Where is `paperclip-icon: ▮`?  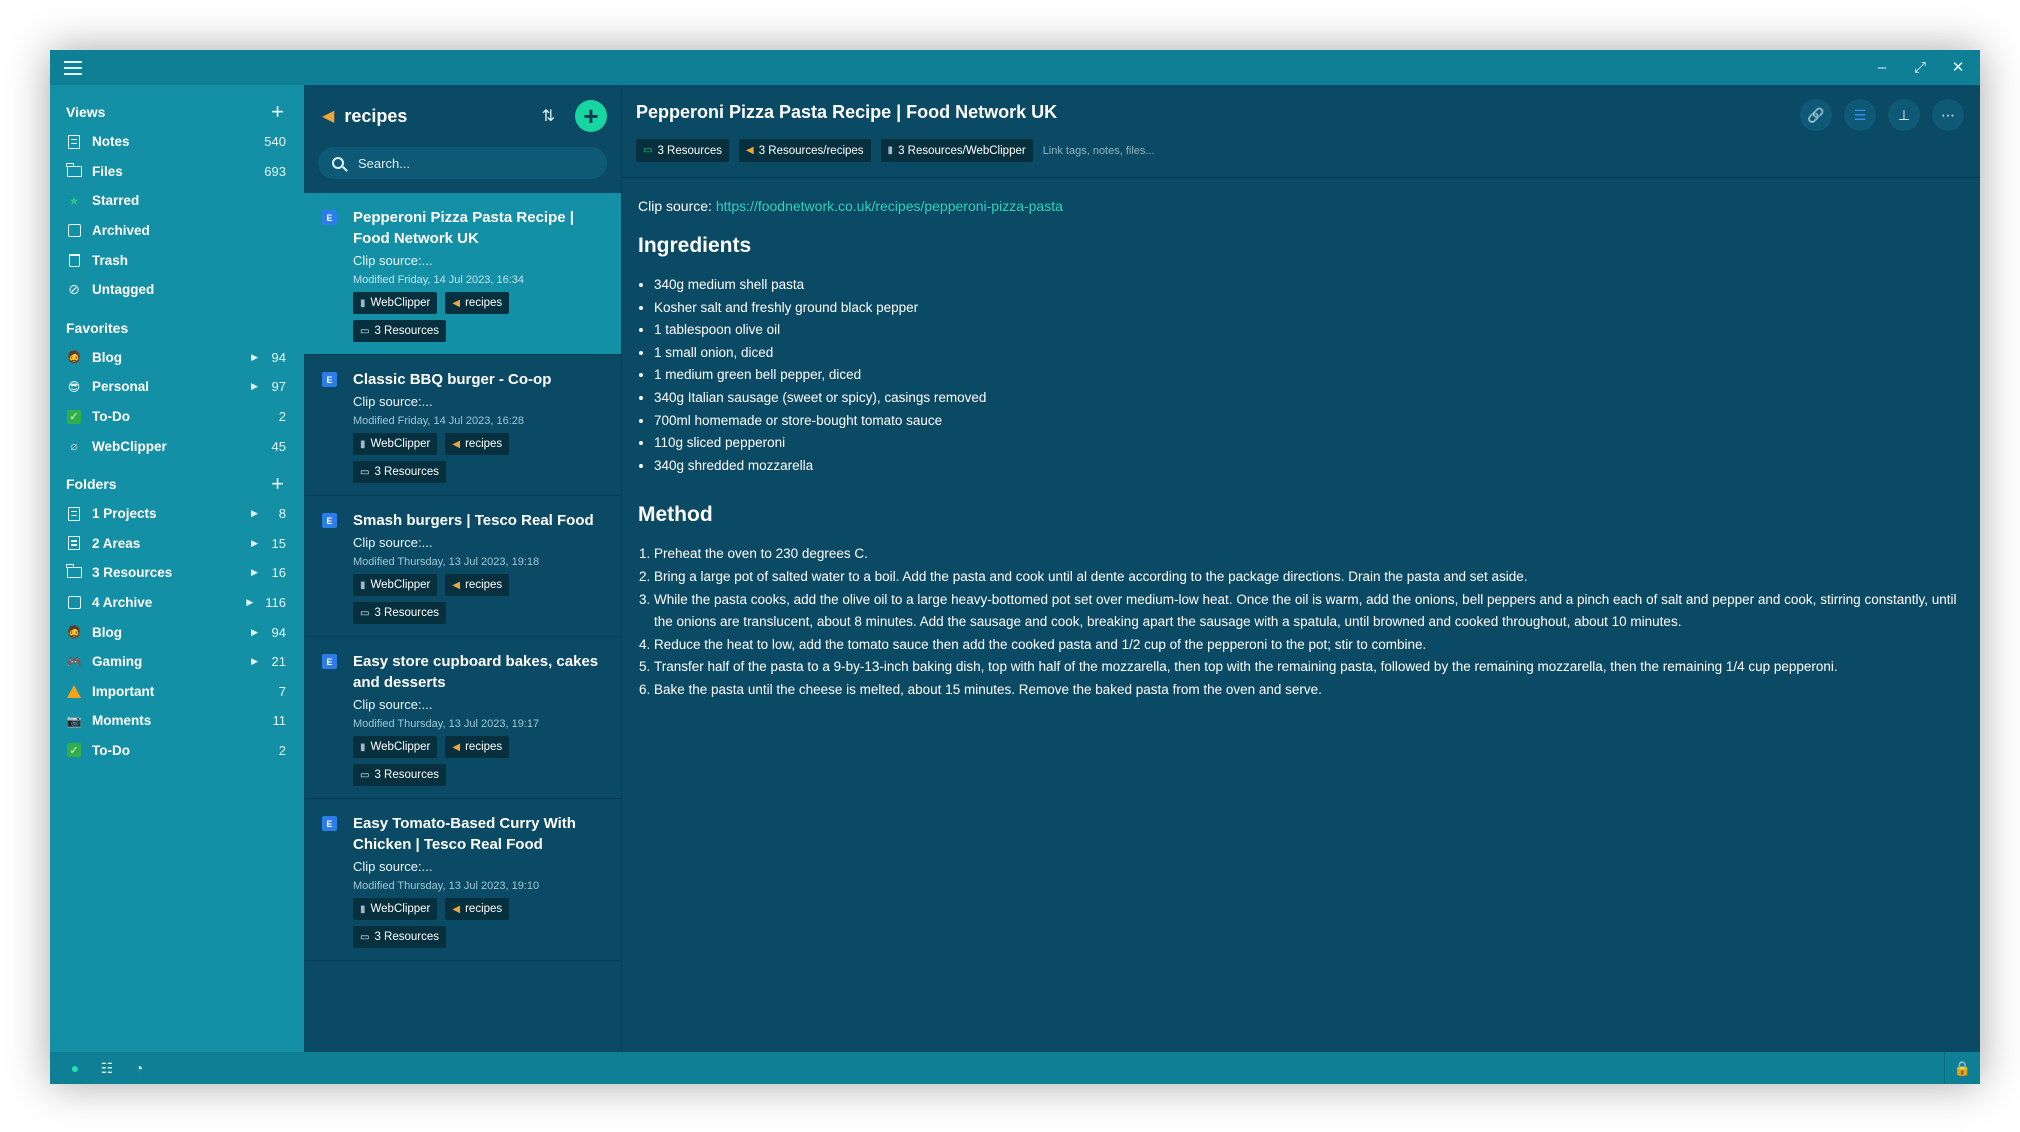
paperclip-icon: ▮ is located at coordinates (890, 150).